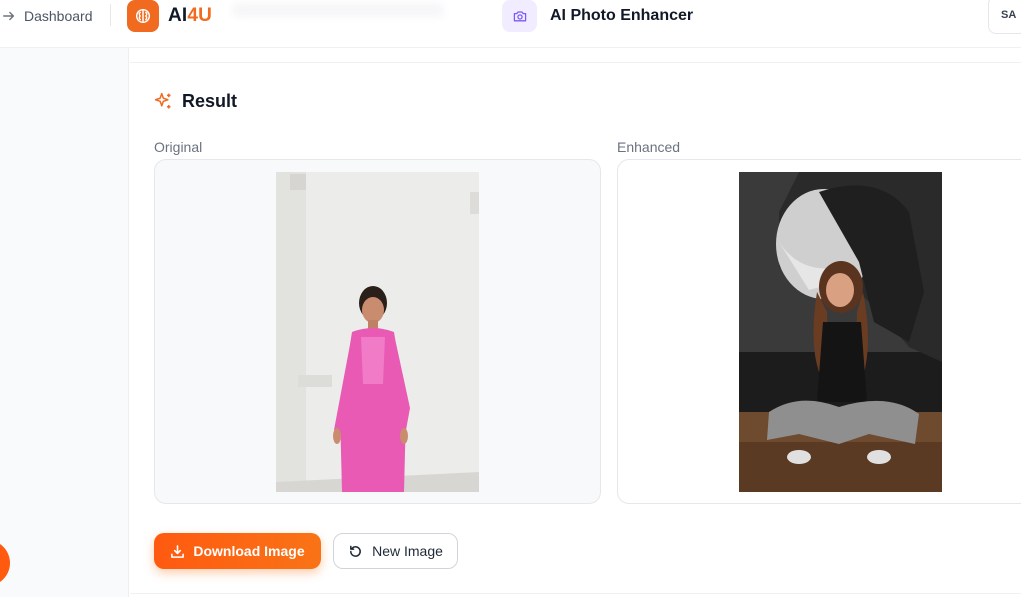 This screenshot has width=1021, height=597. Describe the element at coordinates (64, 322) in the screenshot. I see `sidebar` at that location.